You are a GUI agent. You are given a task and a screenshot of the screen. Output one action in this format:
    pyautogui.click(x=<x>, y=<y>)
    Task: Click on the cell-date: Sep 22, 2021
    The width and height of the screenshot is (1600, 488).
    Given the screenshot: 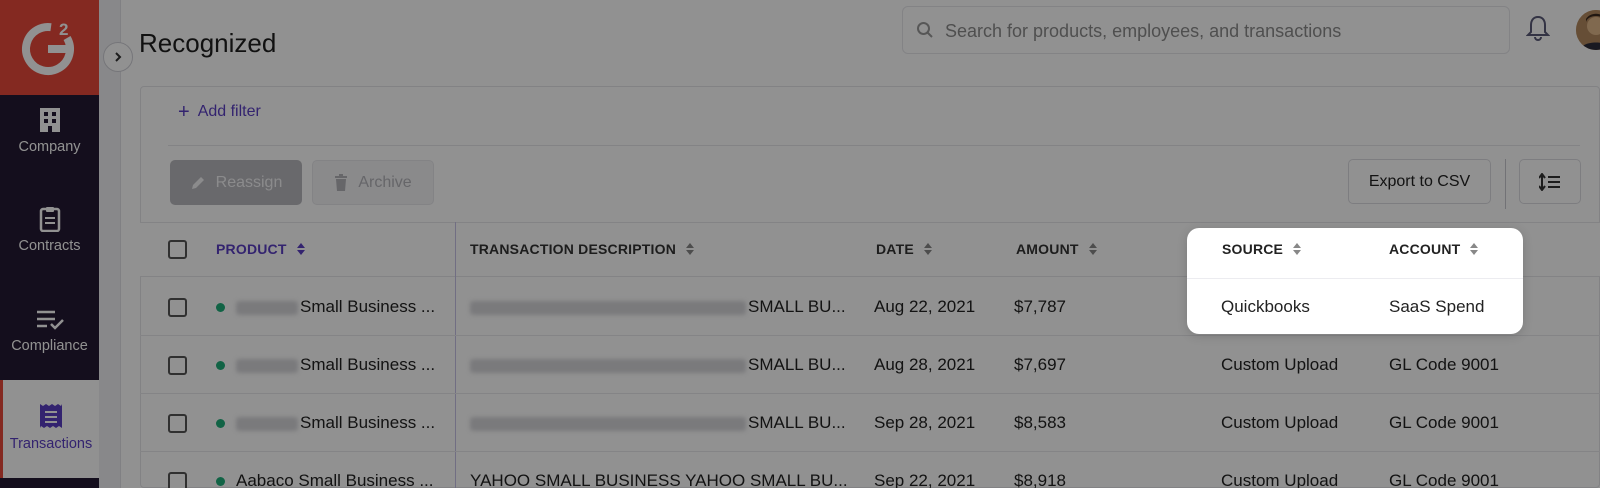 What is the action you would take?
    pyautogui.click(x=925, y=479)
    